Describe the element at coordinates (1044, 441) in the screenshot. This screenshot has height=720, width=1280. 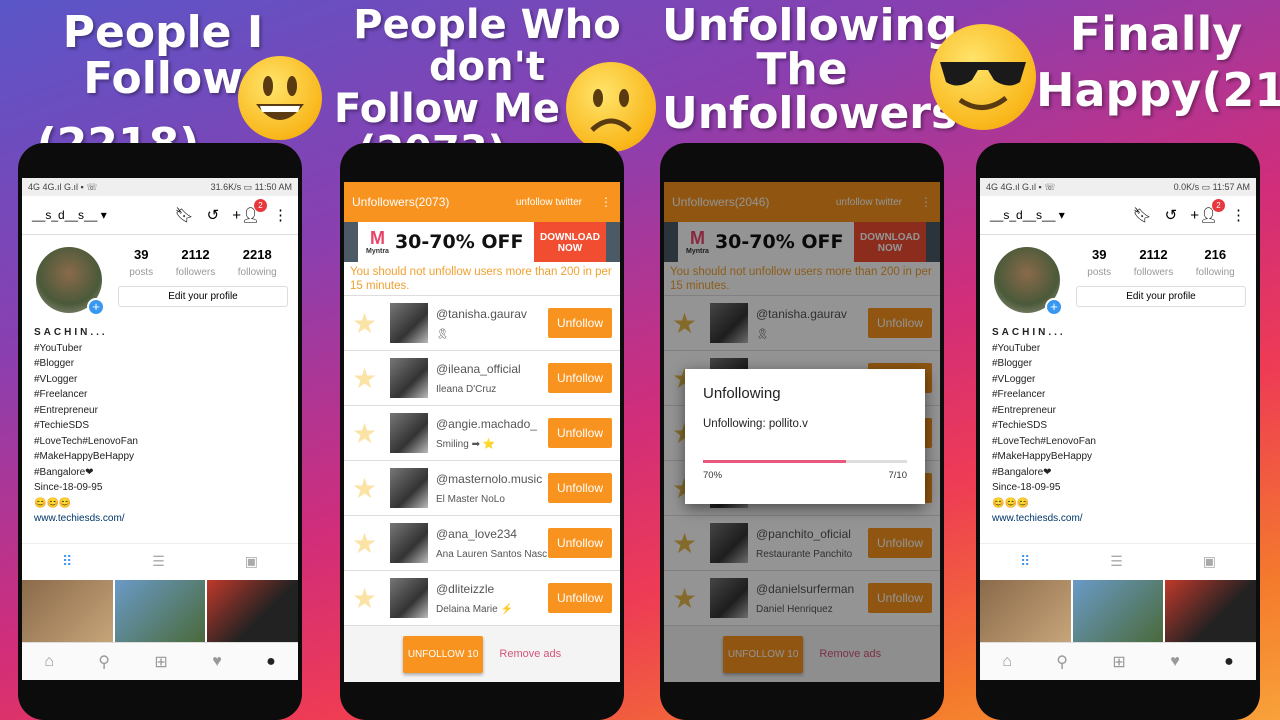
I see `bio-line: #LoveTech#LenovoFan` at that location.